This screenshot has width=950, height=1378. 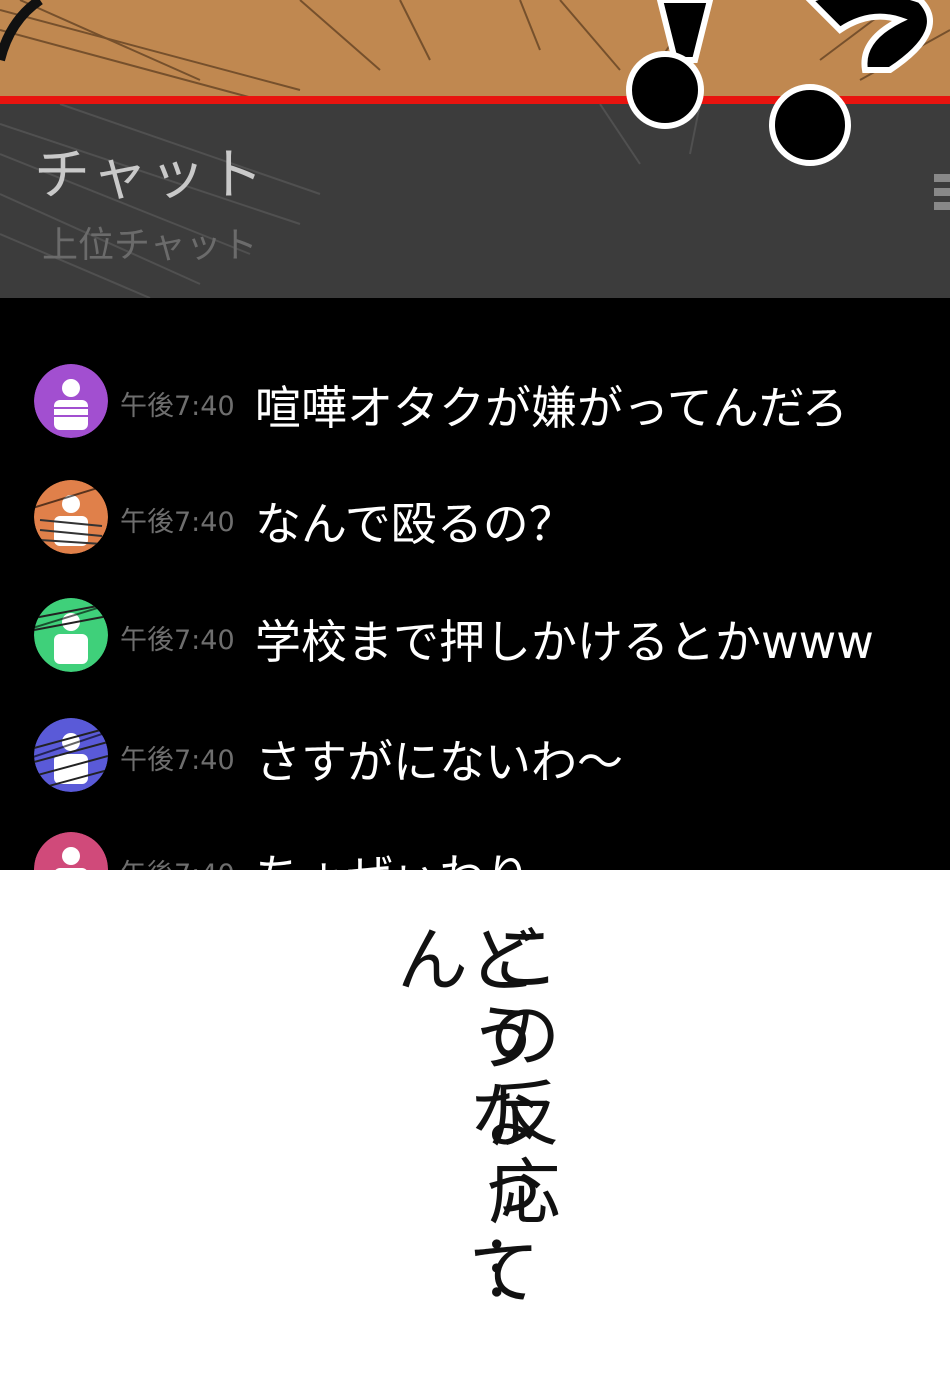 What do you see at coordinates (415, 524) in the screenshot?
I see `message-text: なんで殴るの？` at bounding box center [415, 524].